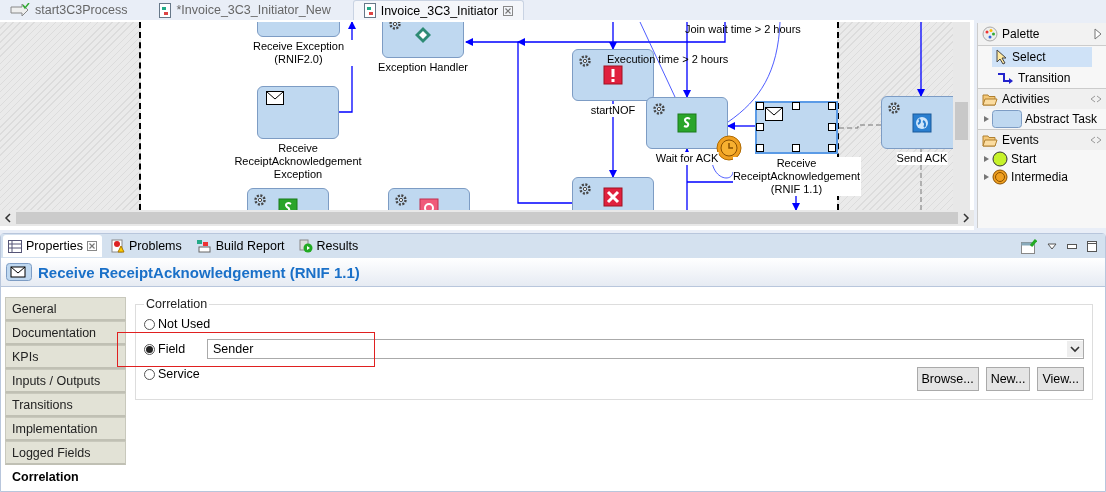  I want to click on section-tab: Logged Fields, so click(65, 453).